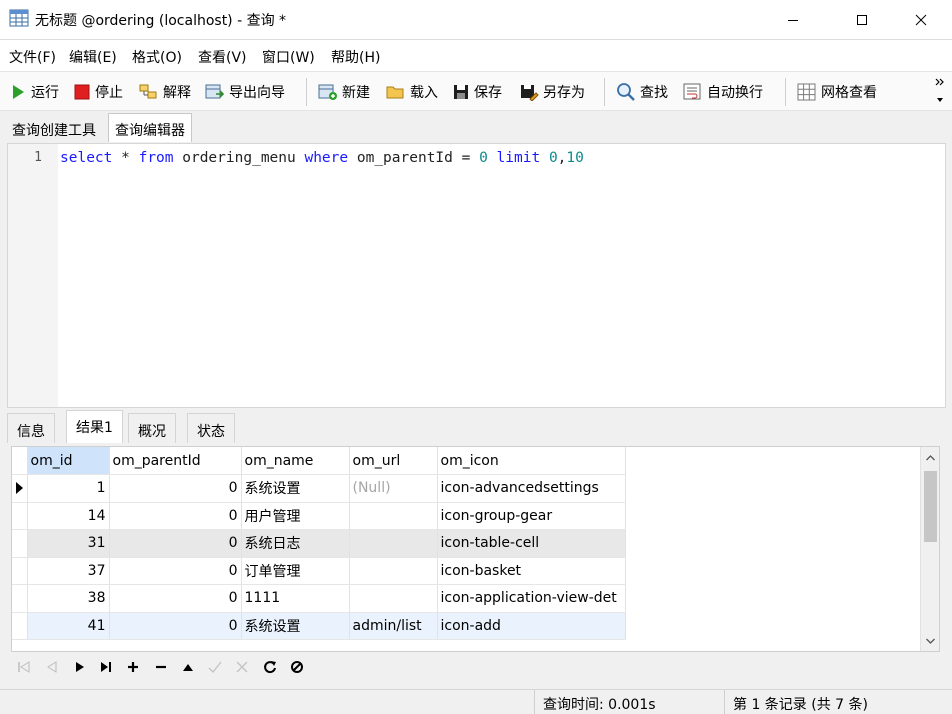  What do you see at coordinates (930, 641) in the screenshot?
I see `scroll-down-icon` at bounding box center [930, 641].